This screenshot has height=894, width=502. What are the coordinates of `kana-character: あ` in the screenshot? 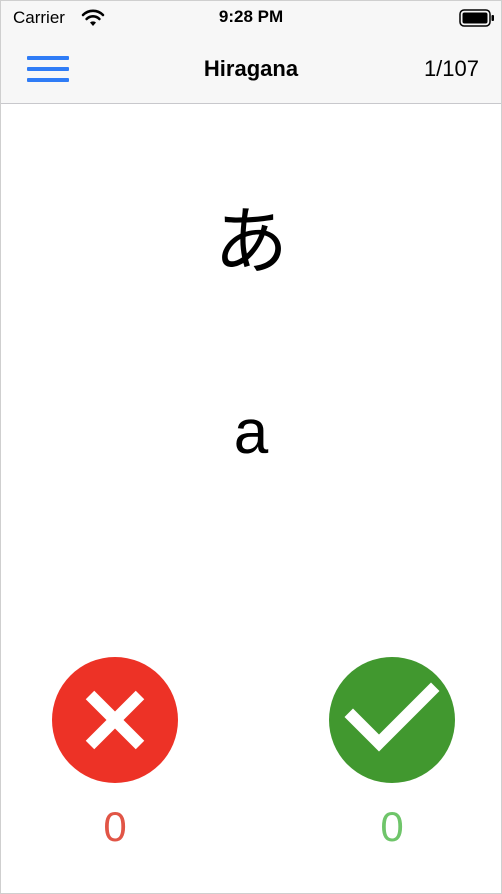 It's located at (251, 242).